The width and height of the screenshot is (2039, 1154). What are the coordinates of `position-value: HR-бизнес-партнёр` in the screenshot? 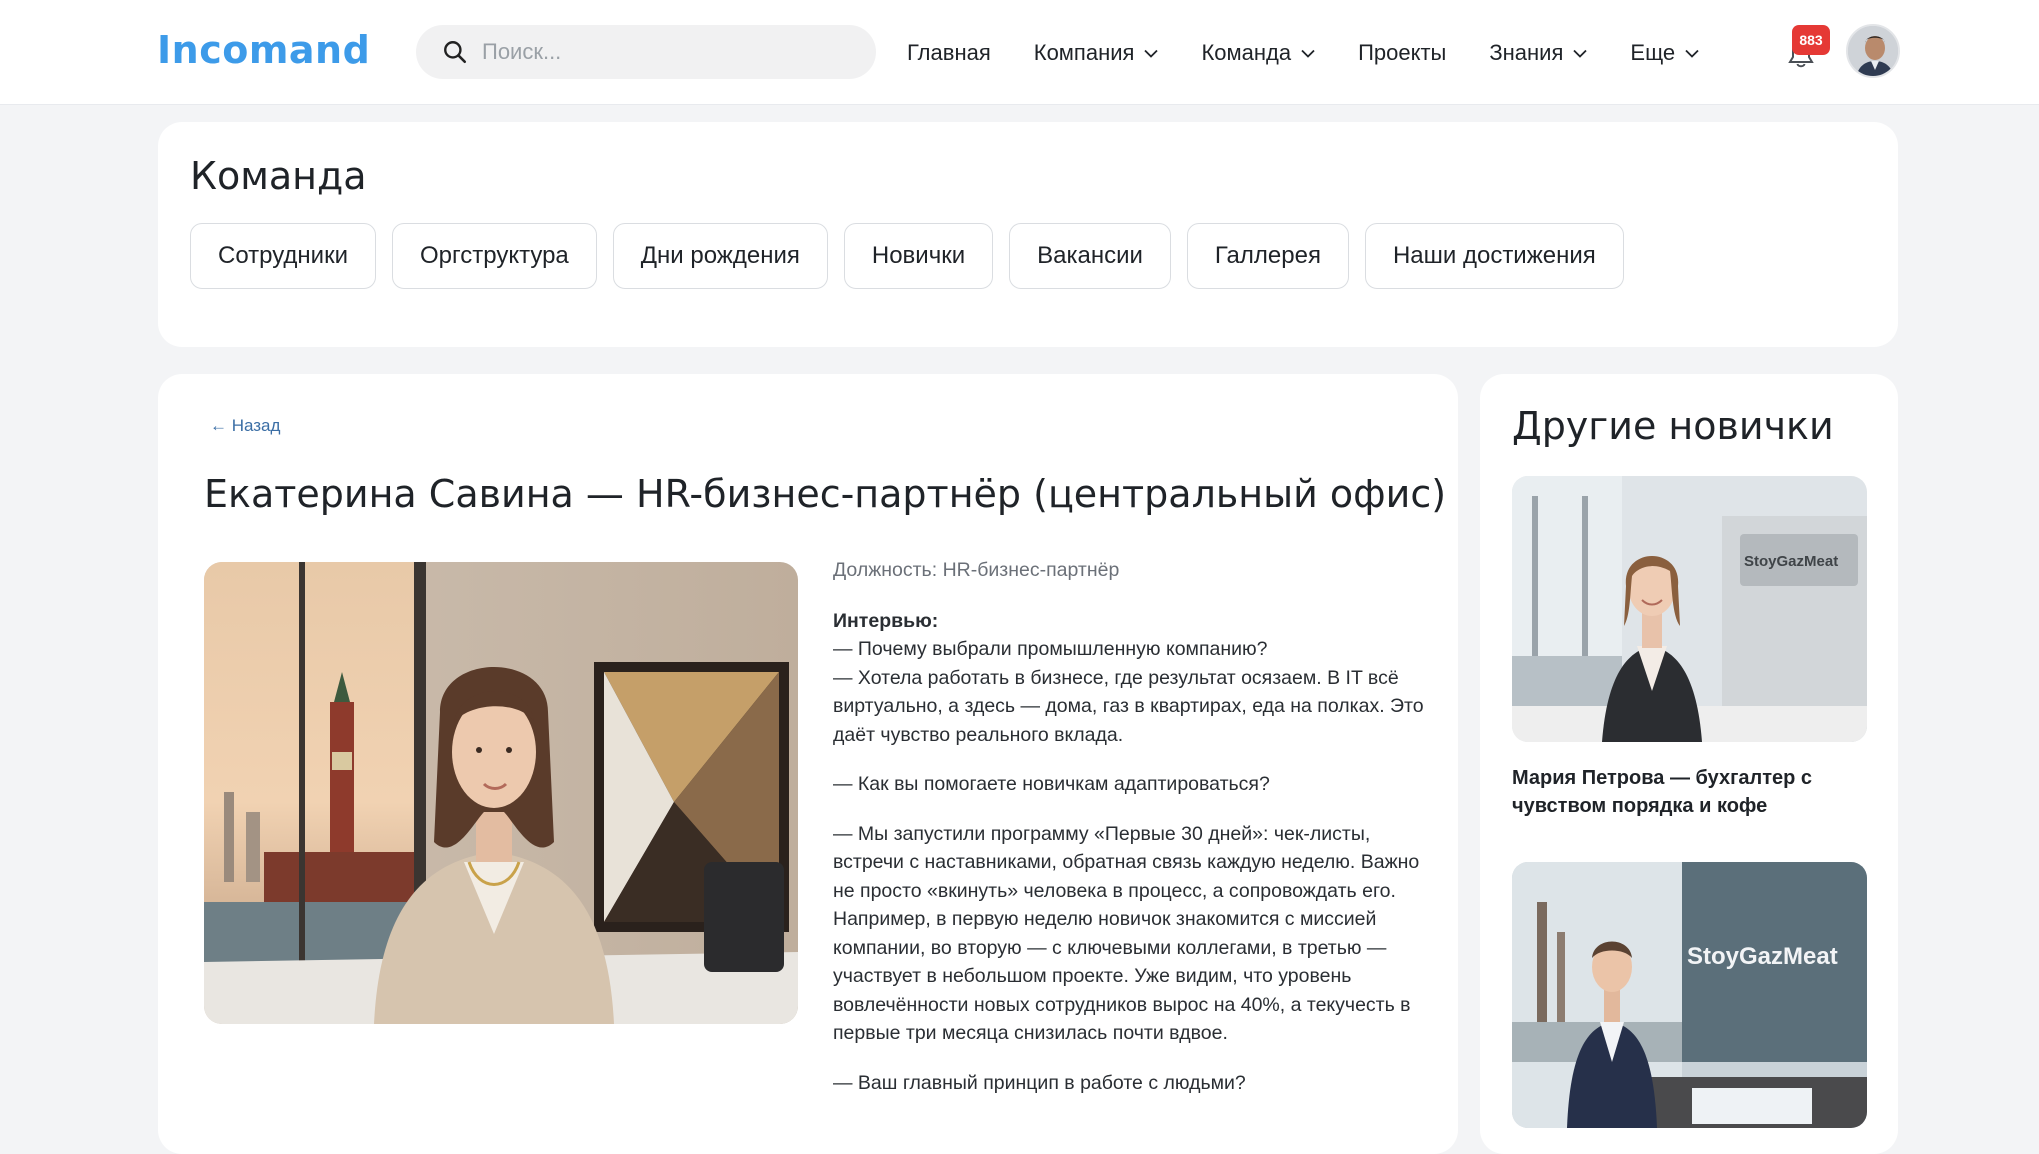 It's located at (1031, 570).